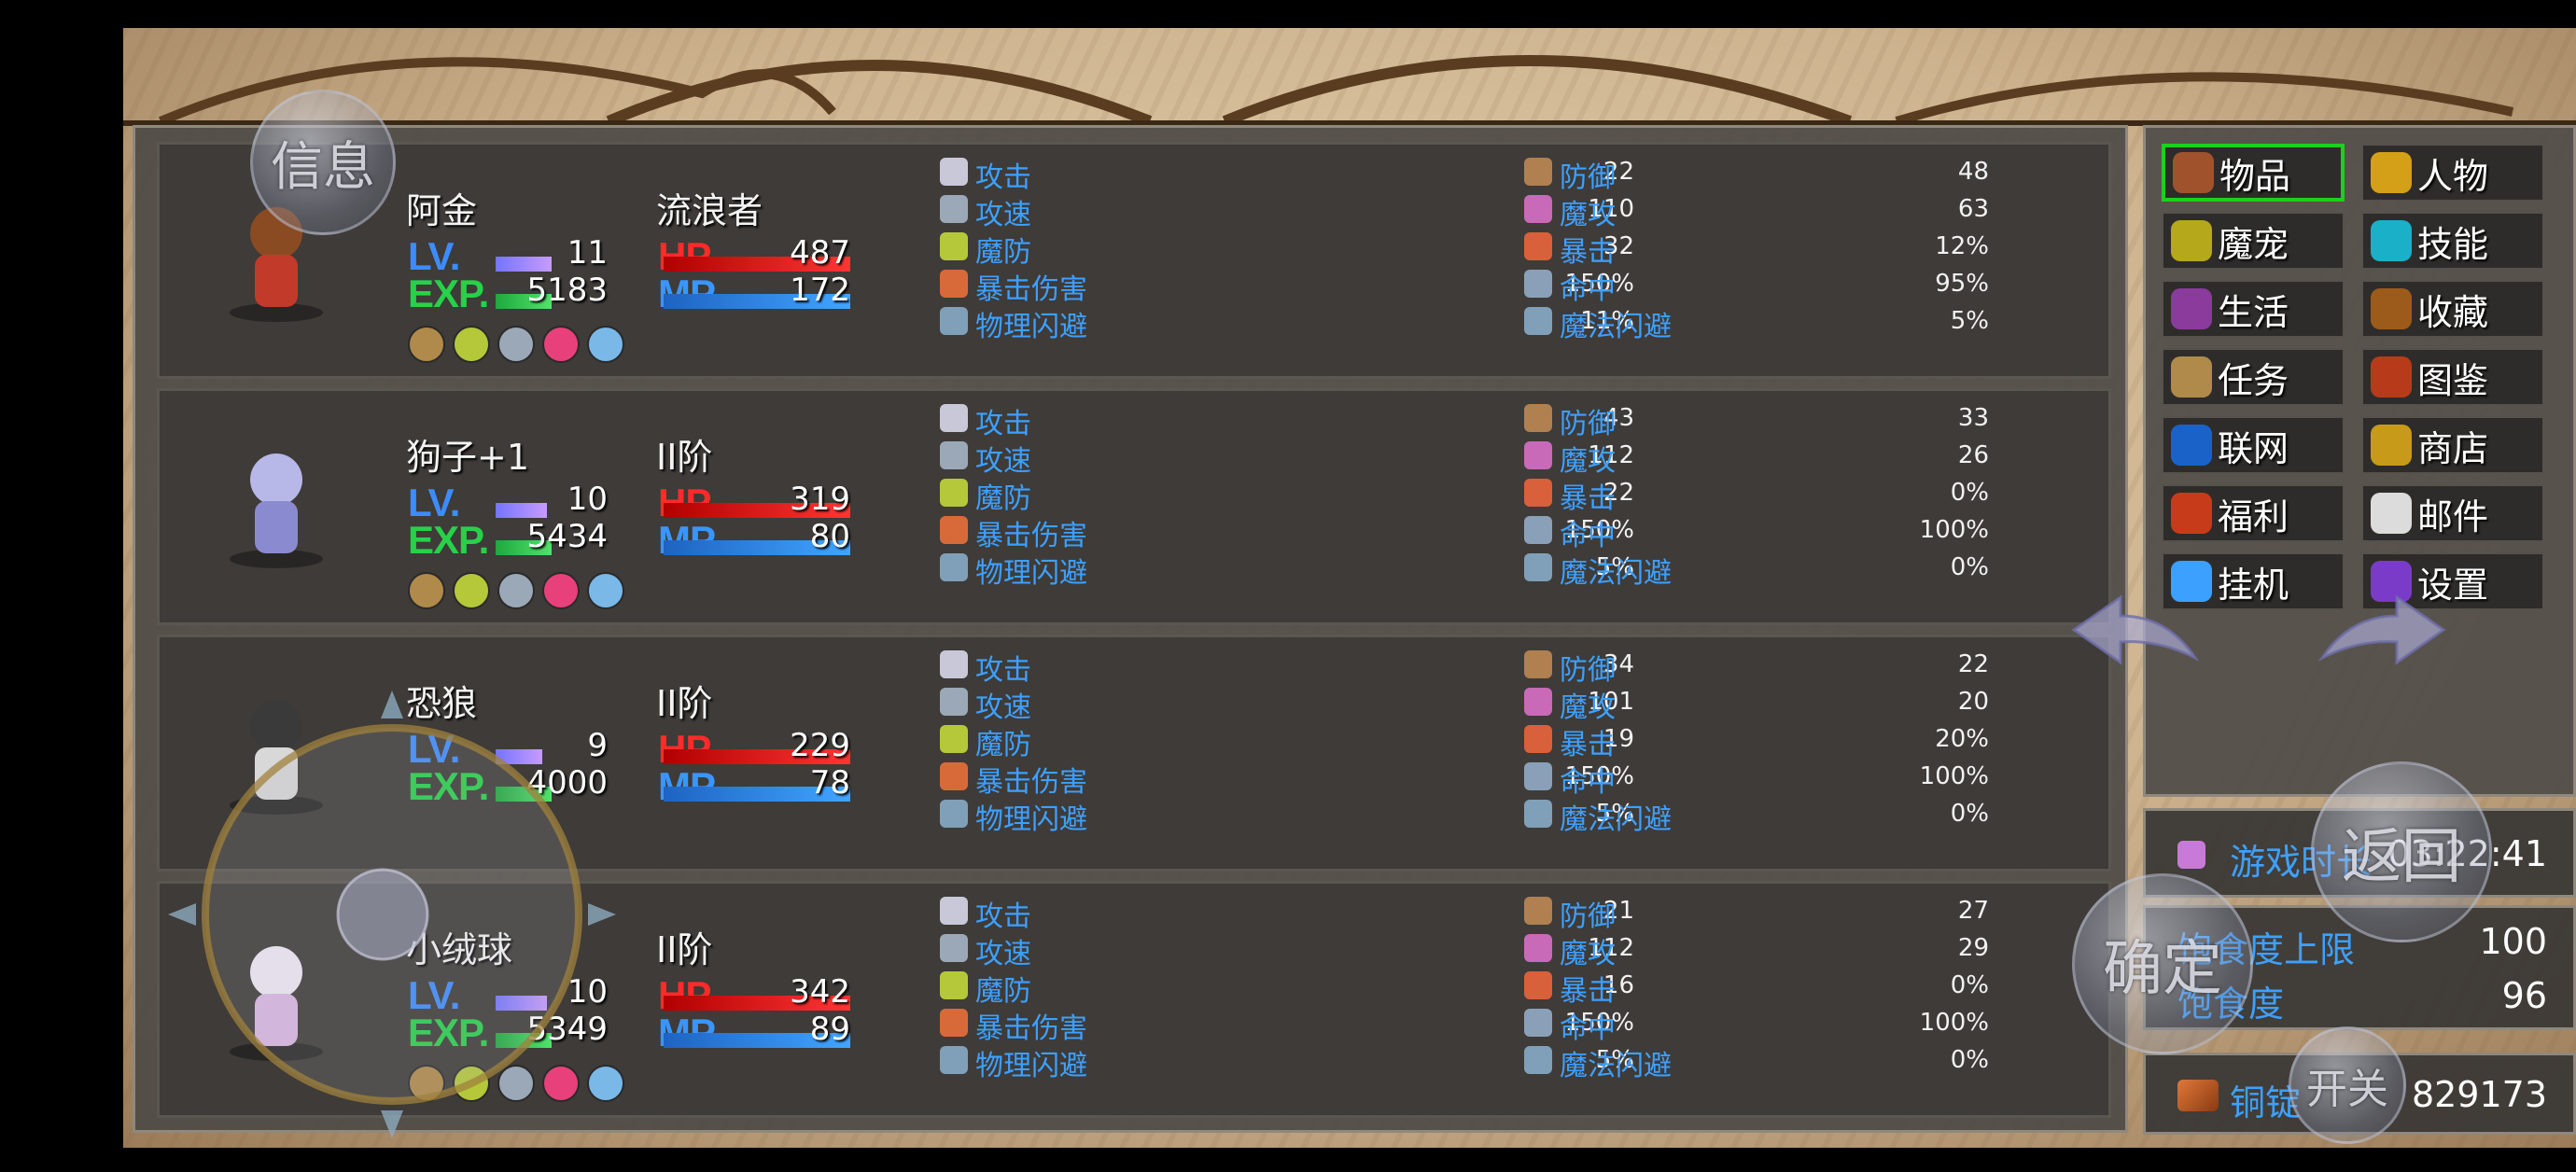  Describe the element at coordinates (2253, 377) in the screenshot. I see `menu-button: 任务` at that location.